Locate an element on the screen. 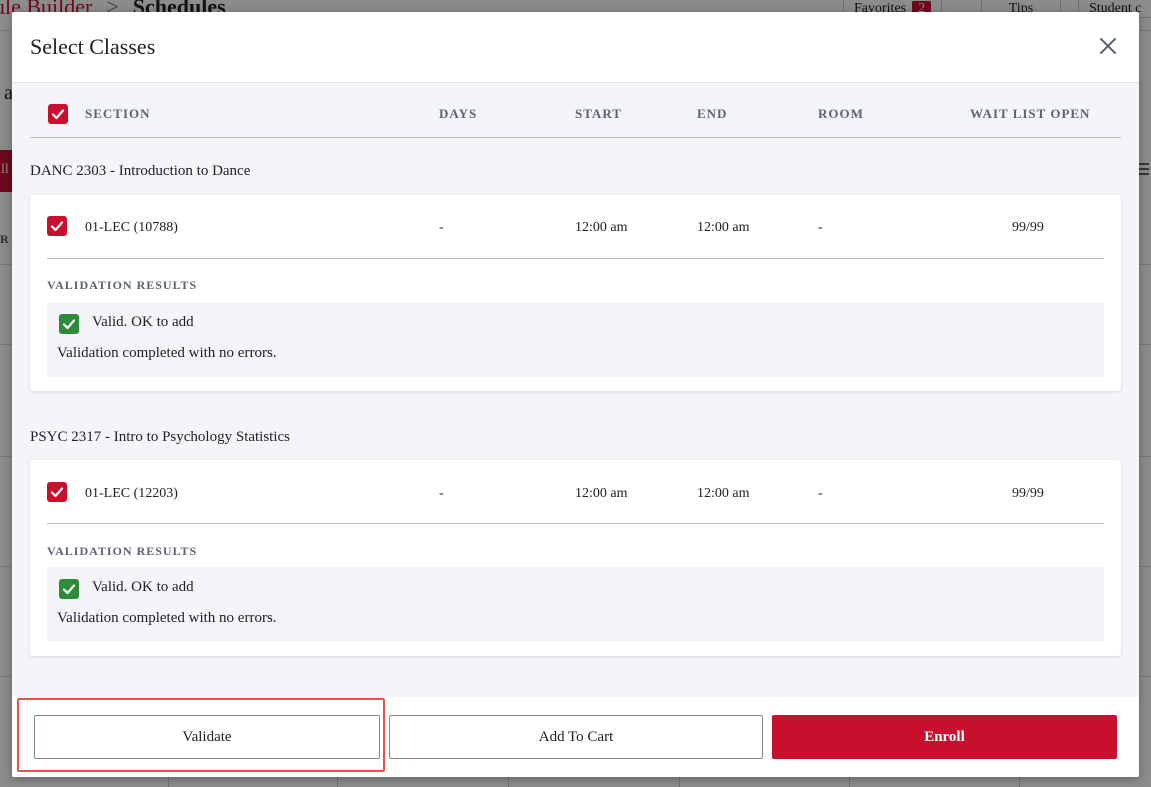 This screenshot has width=1151, height=787. column-header-end: END is located at coordinates (712, 114).